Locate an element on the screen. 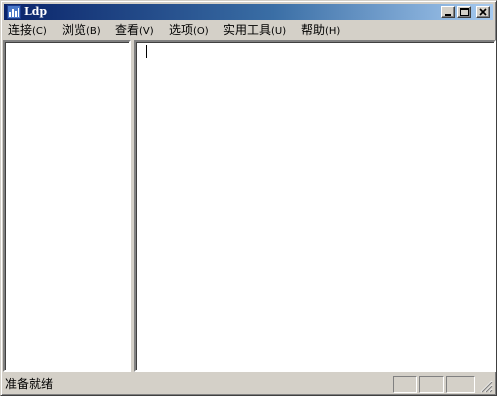 This screenshot has height=400, width=501. minimize-button is located at coordinates (448, 12).